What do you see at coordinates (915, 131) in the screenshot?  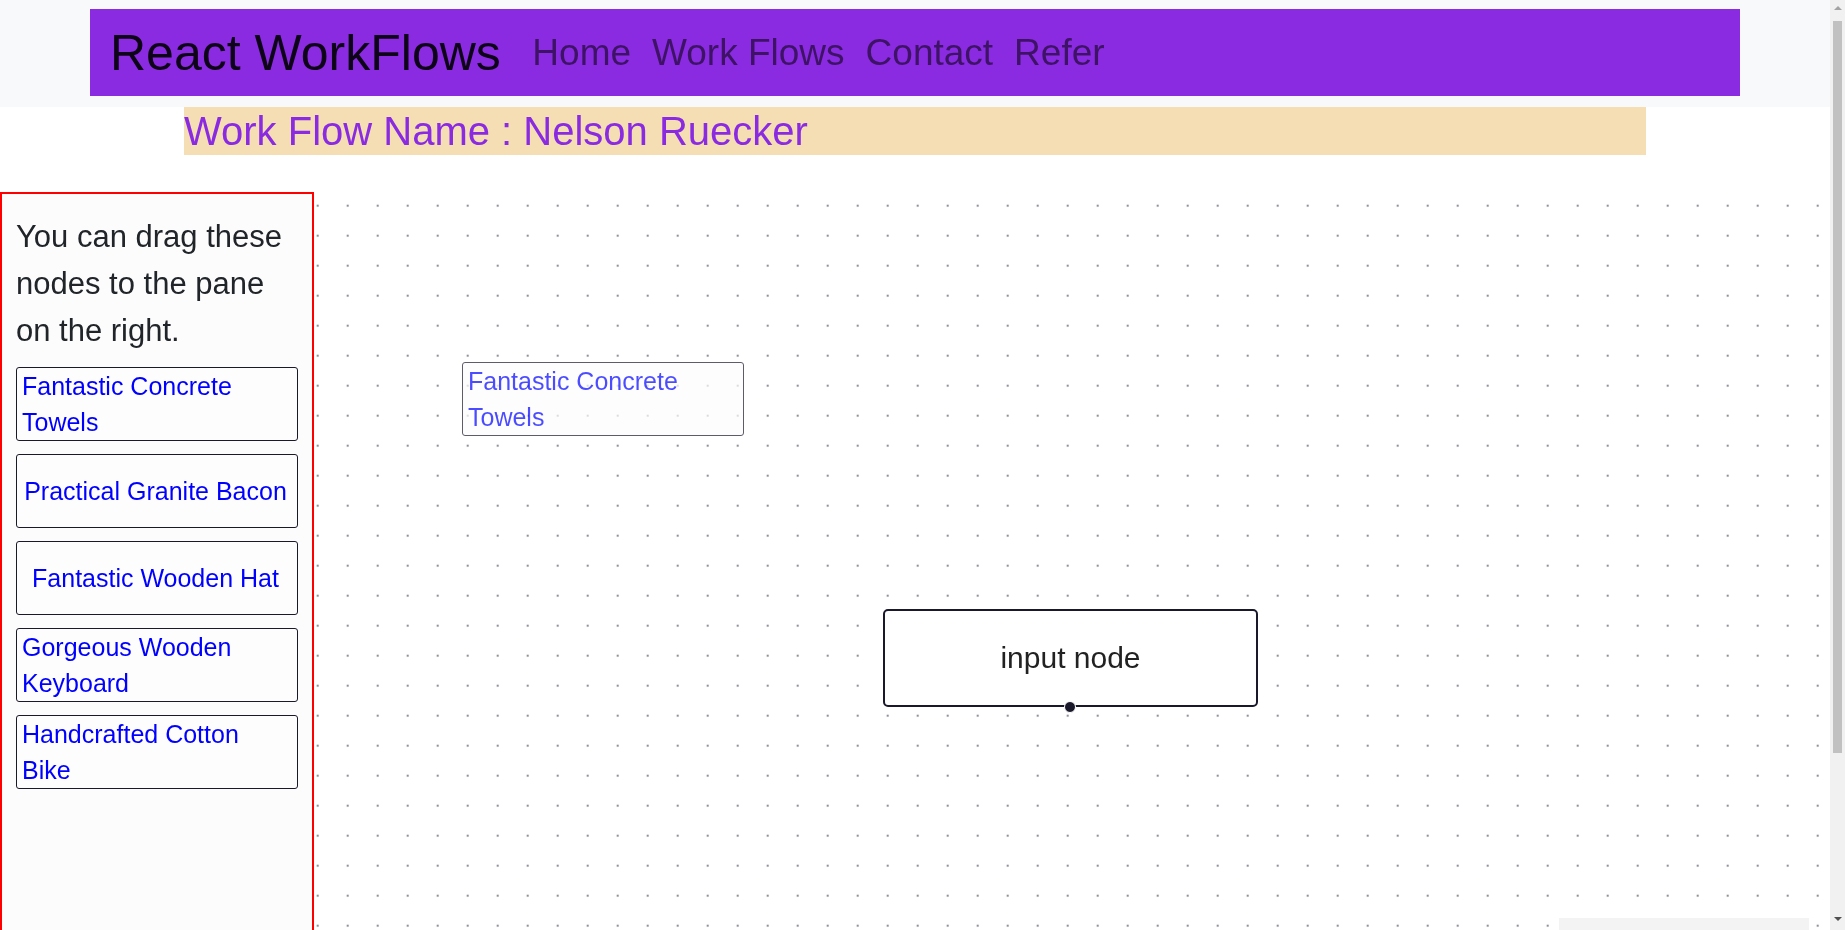 I see `workflow-title: Work Flow Name : Nelson Ruecker` at bounding box center [915, 131].